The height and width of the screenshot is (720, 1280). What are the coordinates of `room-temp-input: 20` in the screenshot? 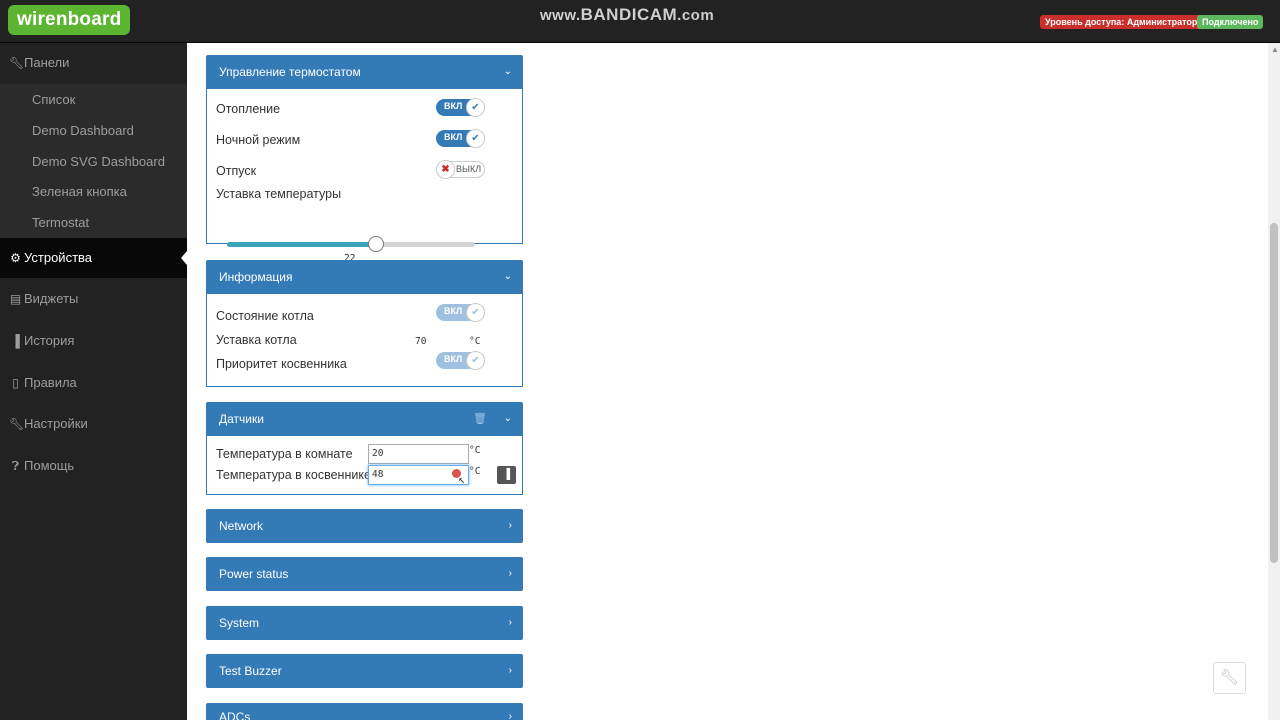 It's located at (418, 454).